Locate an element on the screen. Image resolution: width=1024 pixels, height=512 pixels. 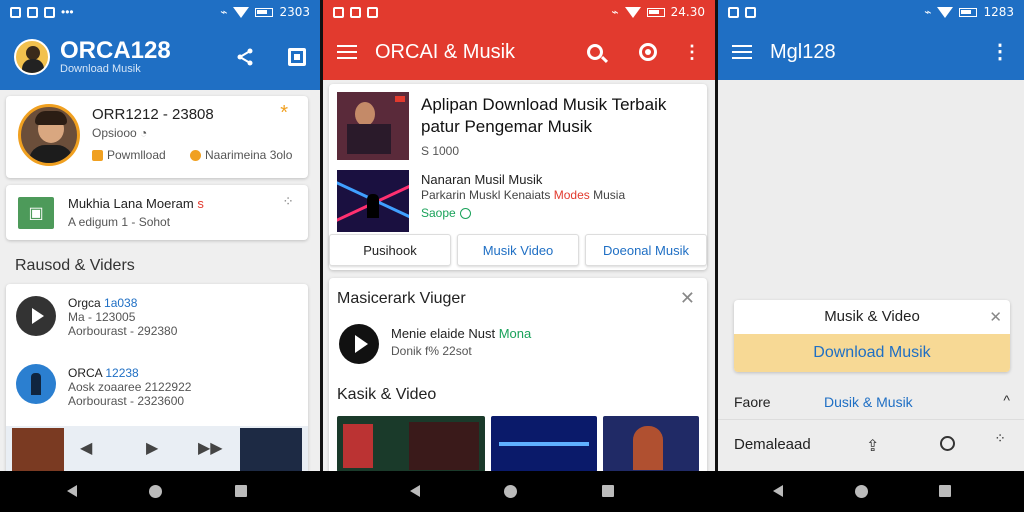
panel-title: Masicerark Viuger is located at coordinates (401, 298).